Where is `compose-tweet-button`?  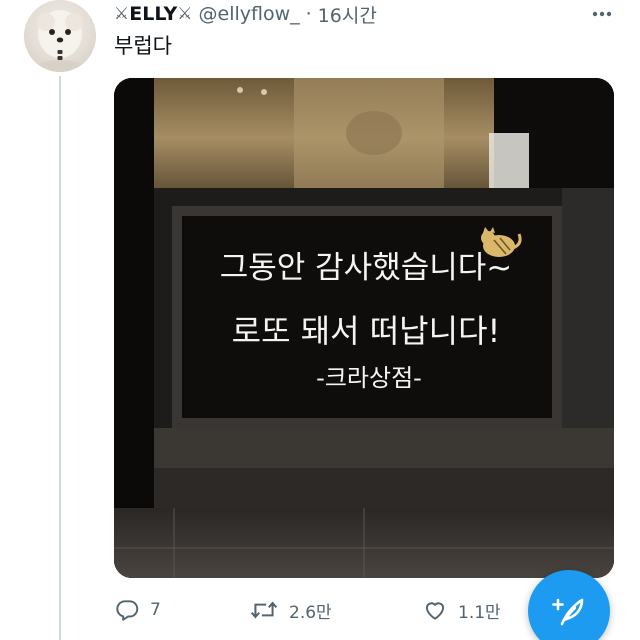 compose-tweet-button is located at coordinates (569, 605).